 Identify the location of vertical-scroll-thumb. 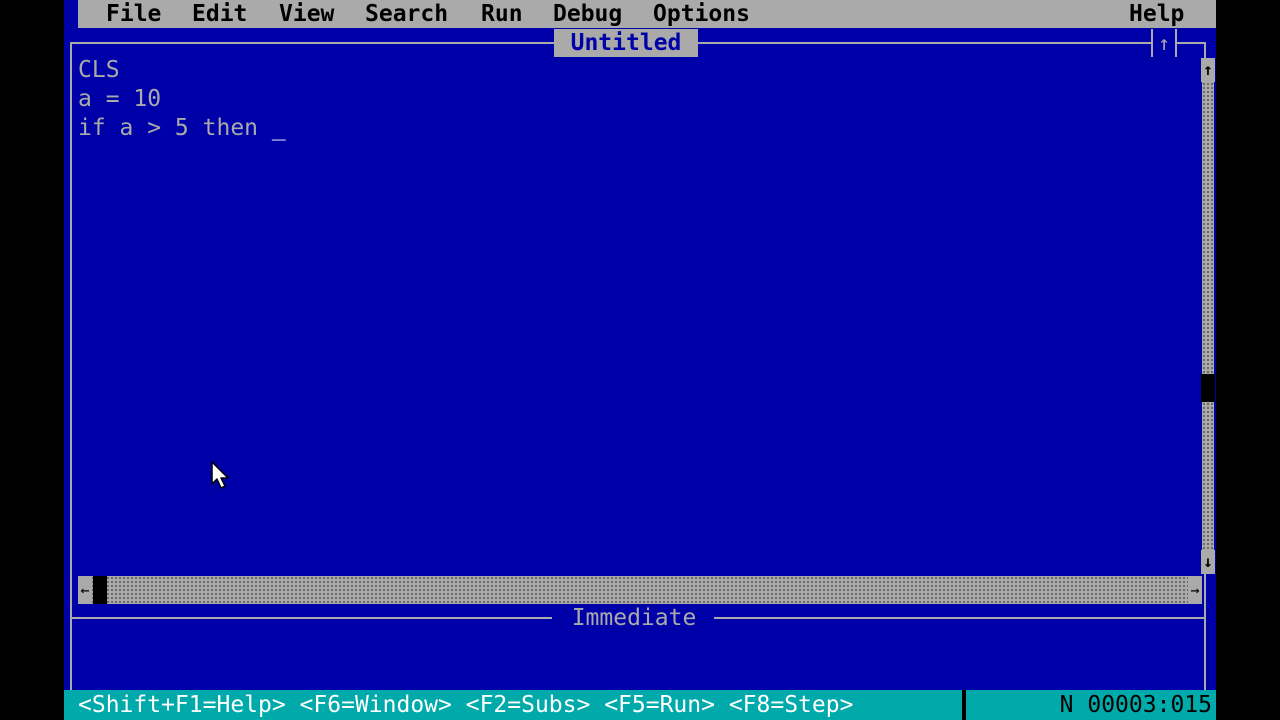
(1208, 388).